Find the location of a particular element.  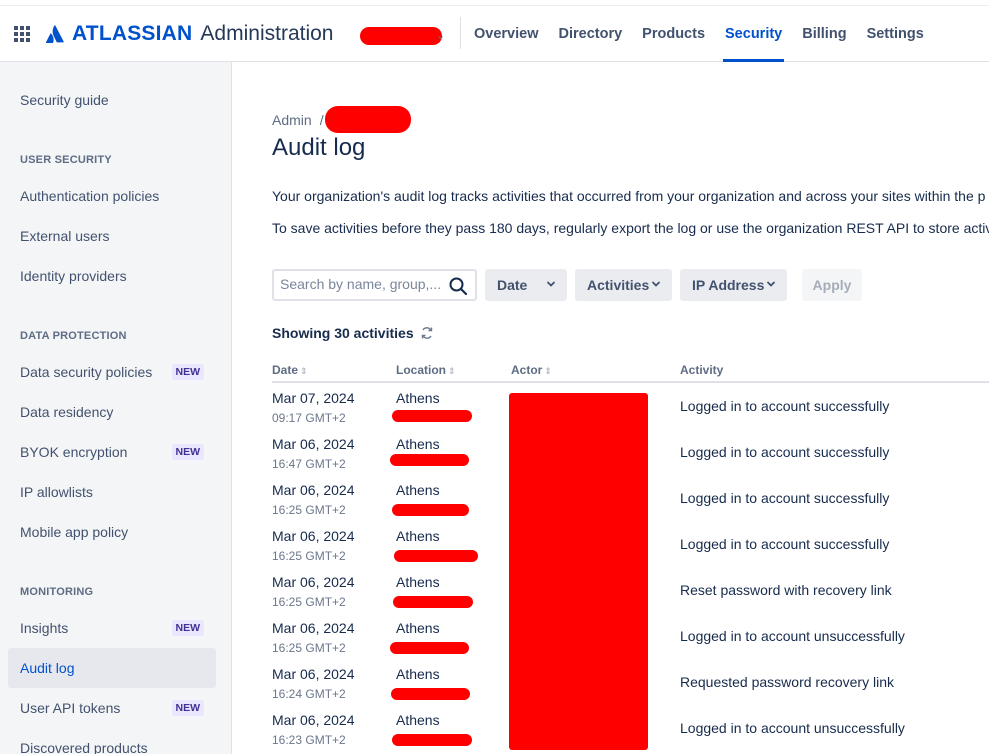

atlassian-logo: ATLASSIAN Administration is located at coordinates (189, 34).